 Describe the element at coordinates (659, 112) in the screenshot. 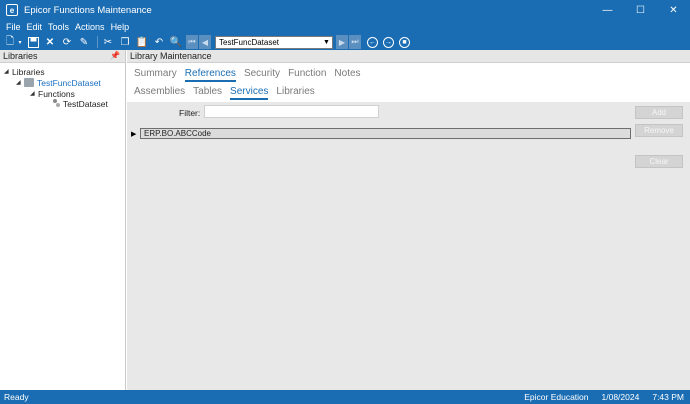

I see `add-button: Add` at that location.